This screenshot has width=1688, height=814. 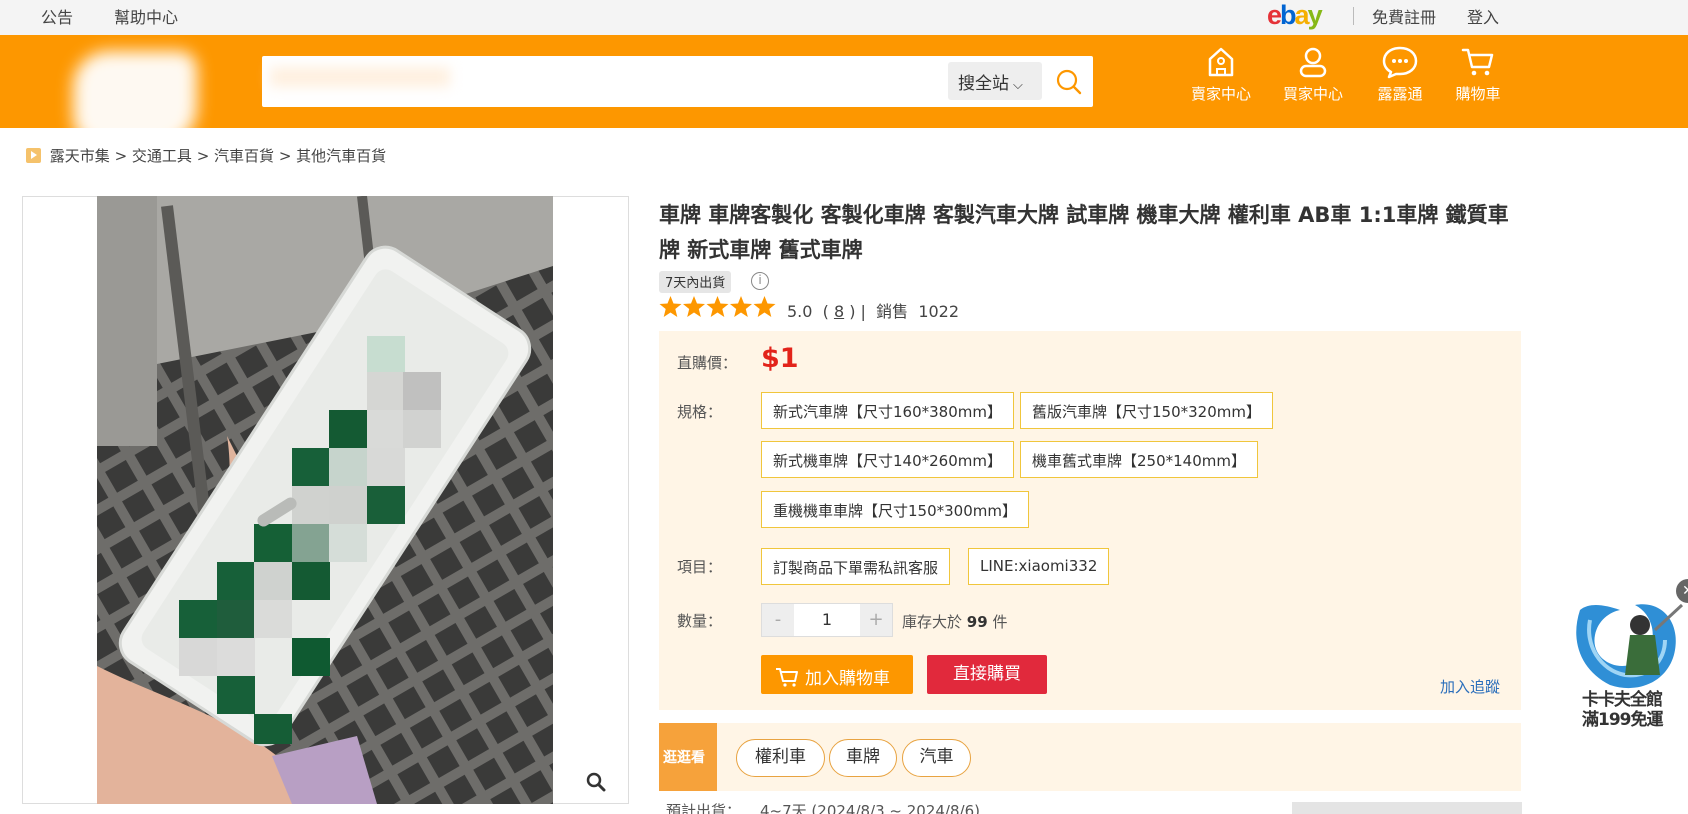 What do you see at coordinates (360, 77) in the screenshot?
I see `search-input` at bounding box center [360, 77].